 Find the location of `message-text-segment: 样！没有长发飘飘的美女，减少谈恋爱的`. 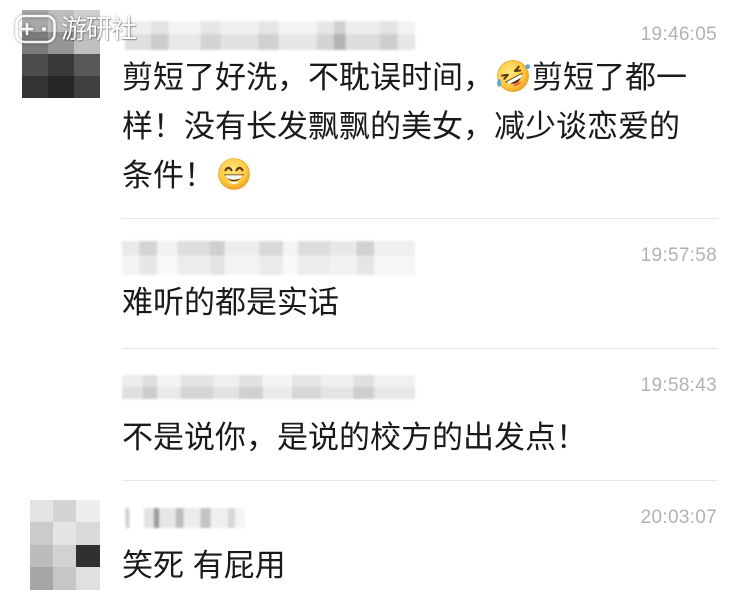

message-text-segment: 样！没有长发飘飘的美女，减少谈恋爱的 is located at coordinates (401, 126).